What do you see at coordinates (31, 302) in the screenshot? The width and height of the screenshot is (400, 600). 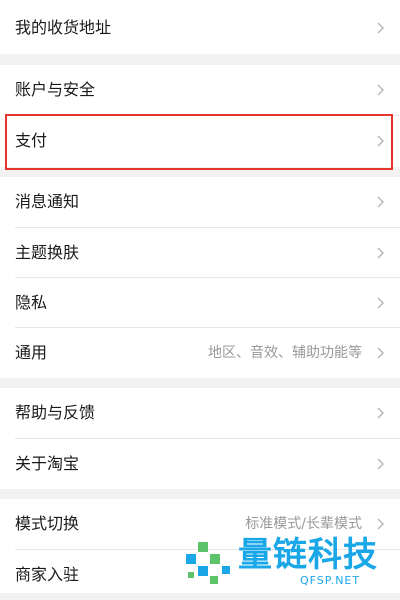 I see `row-label: 隐私` at bounding box center [31, 302].